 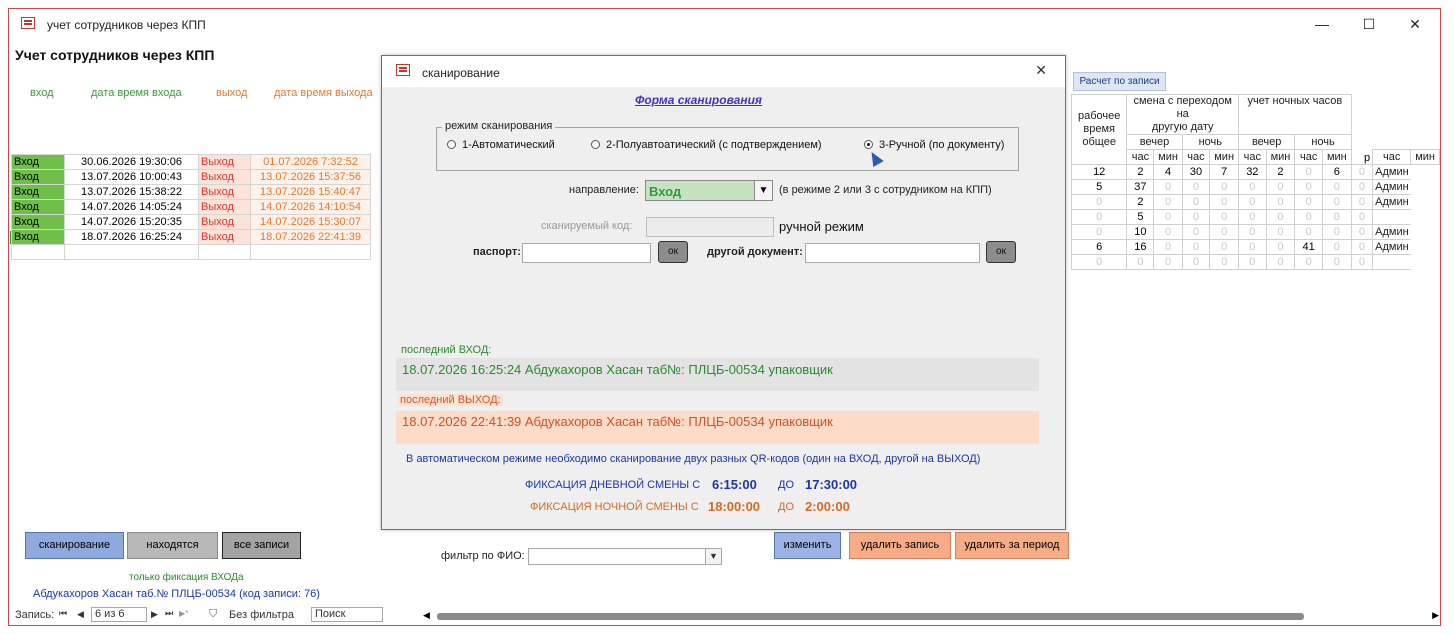 I want to click on delete-record-button: удалить запись, so click(x=900, y=545).